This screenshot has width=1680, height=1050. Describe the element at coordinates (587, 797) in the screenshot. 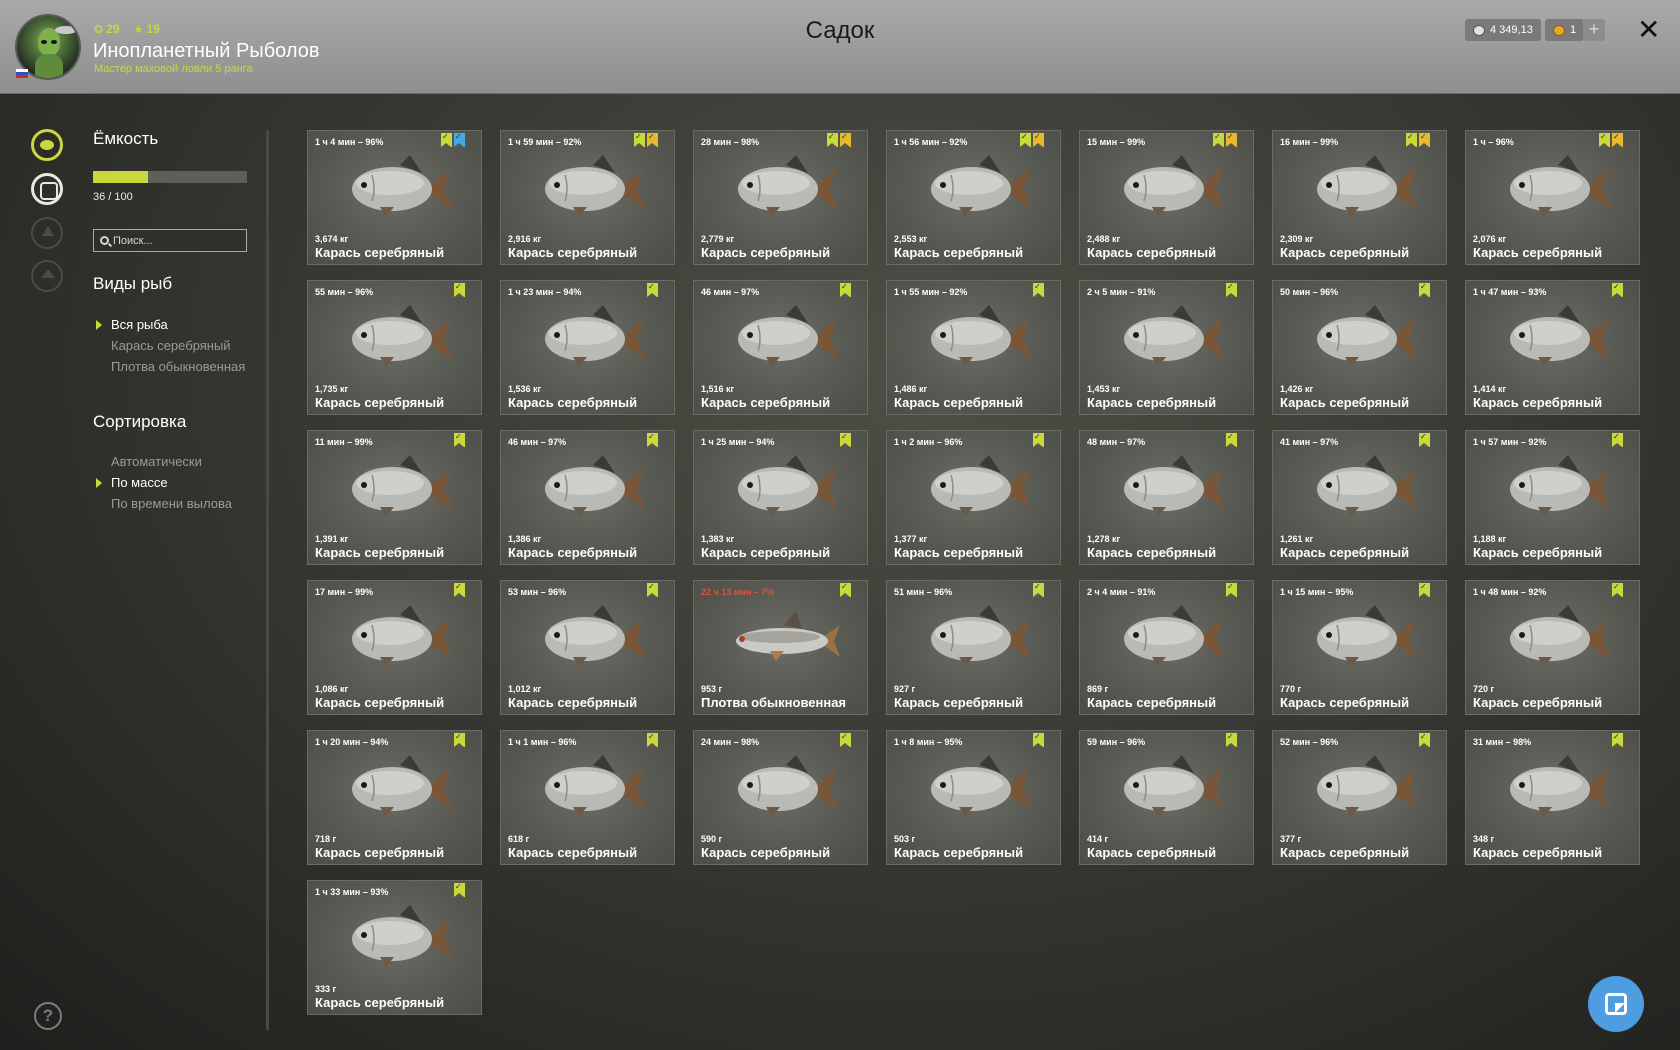

I see `fish-card: 1 ч 1 мин – 96% 618 г Карась серебряный` at that location.